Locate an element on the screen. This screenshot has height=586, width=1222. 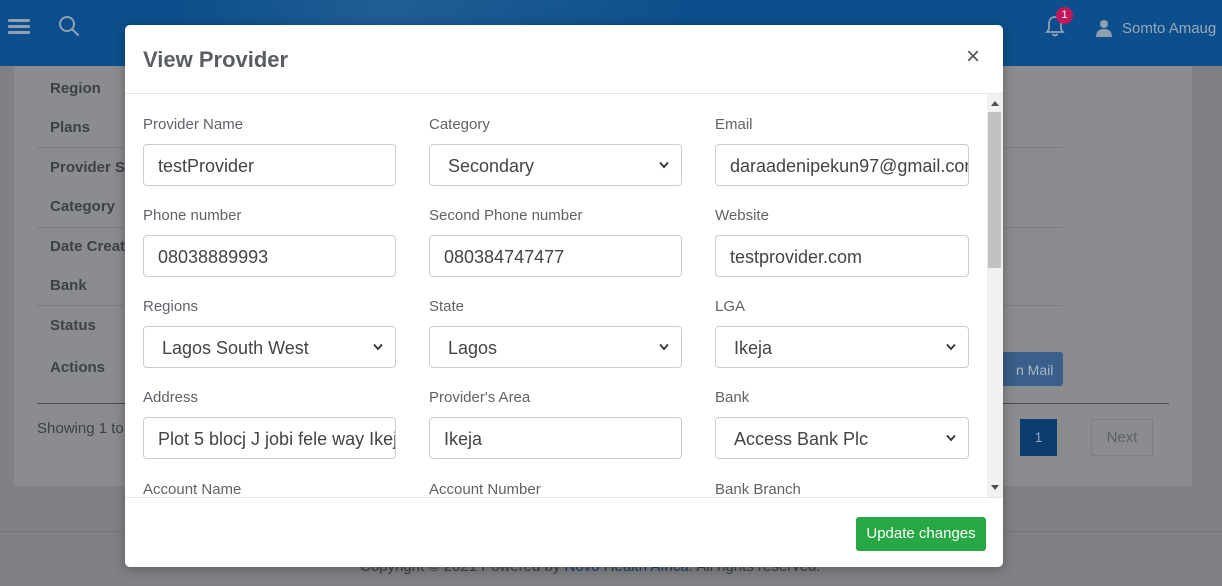
phone-label: Phone number is located at coordinates (192, 215).